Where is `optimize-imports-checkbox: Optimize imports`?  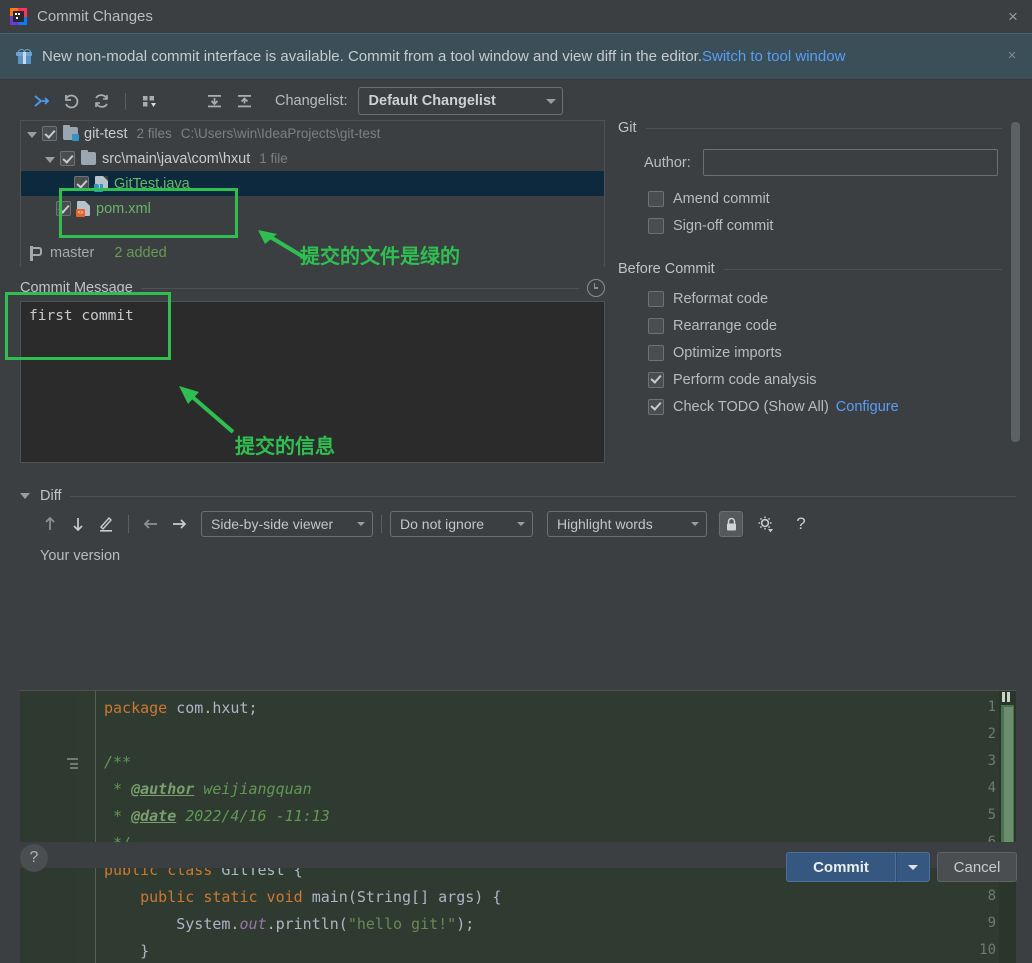 optimize-imports-checkbox: Optimize imports is located at coordinates (840, 352).